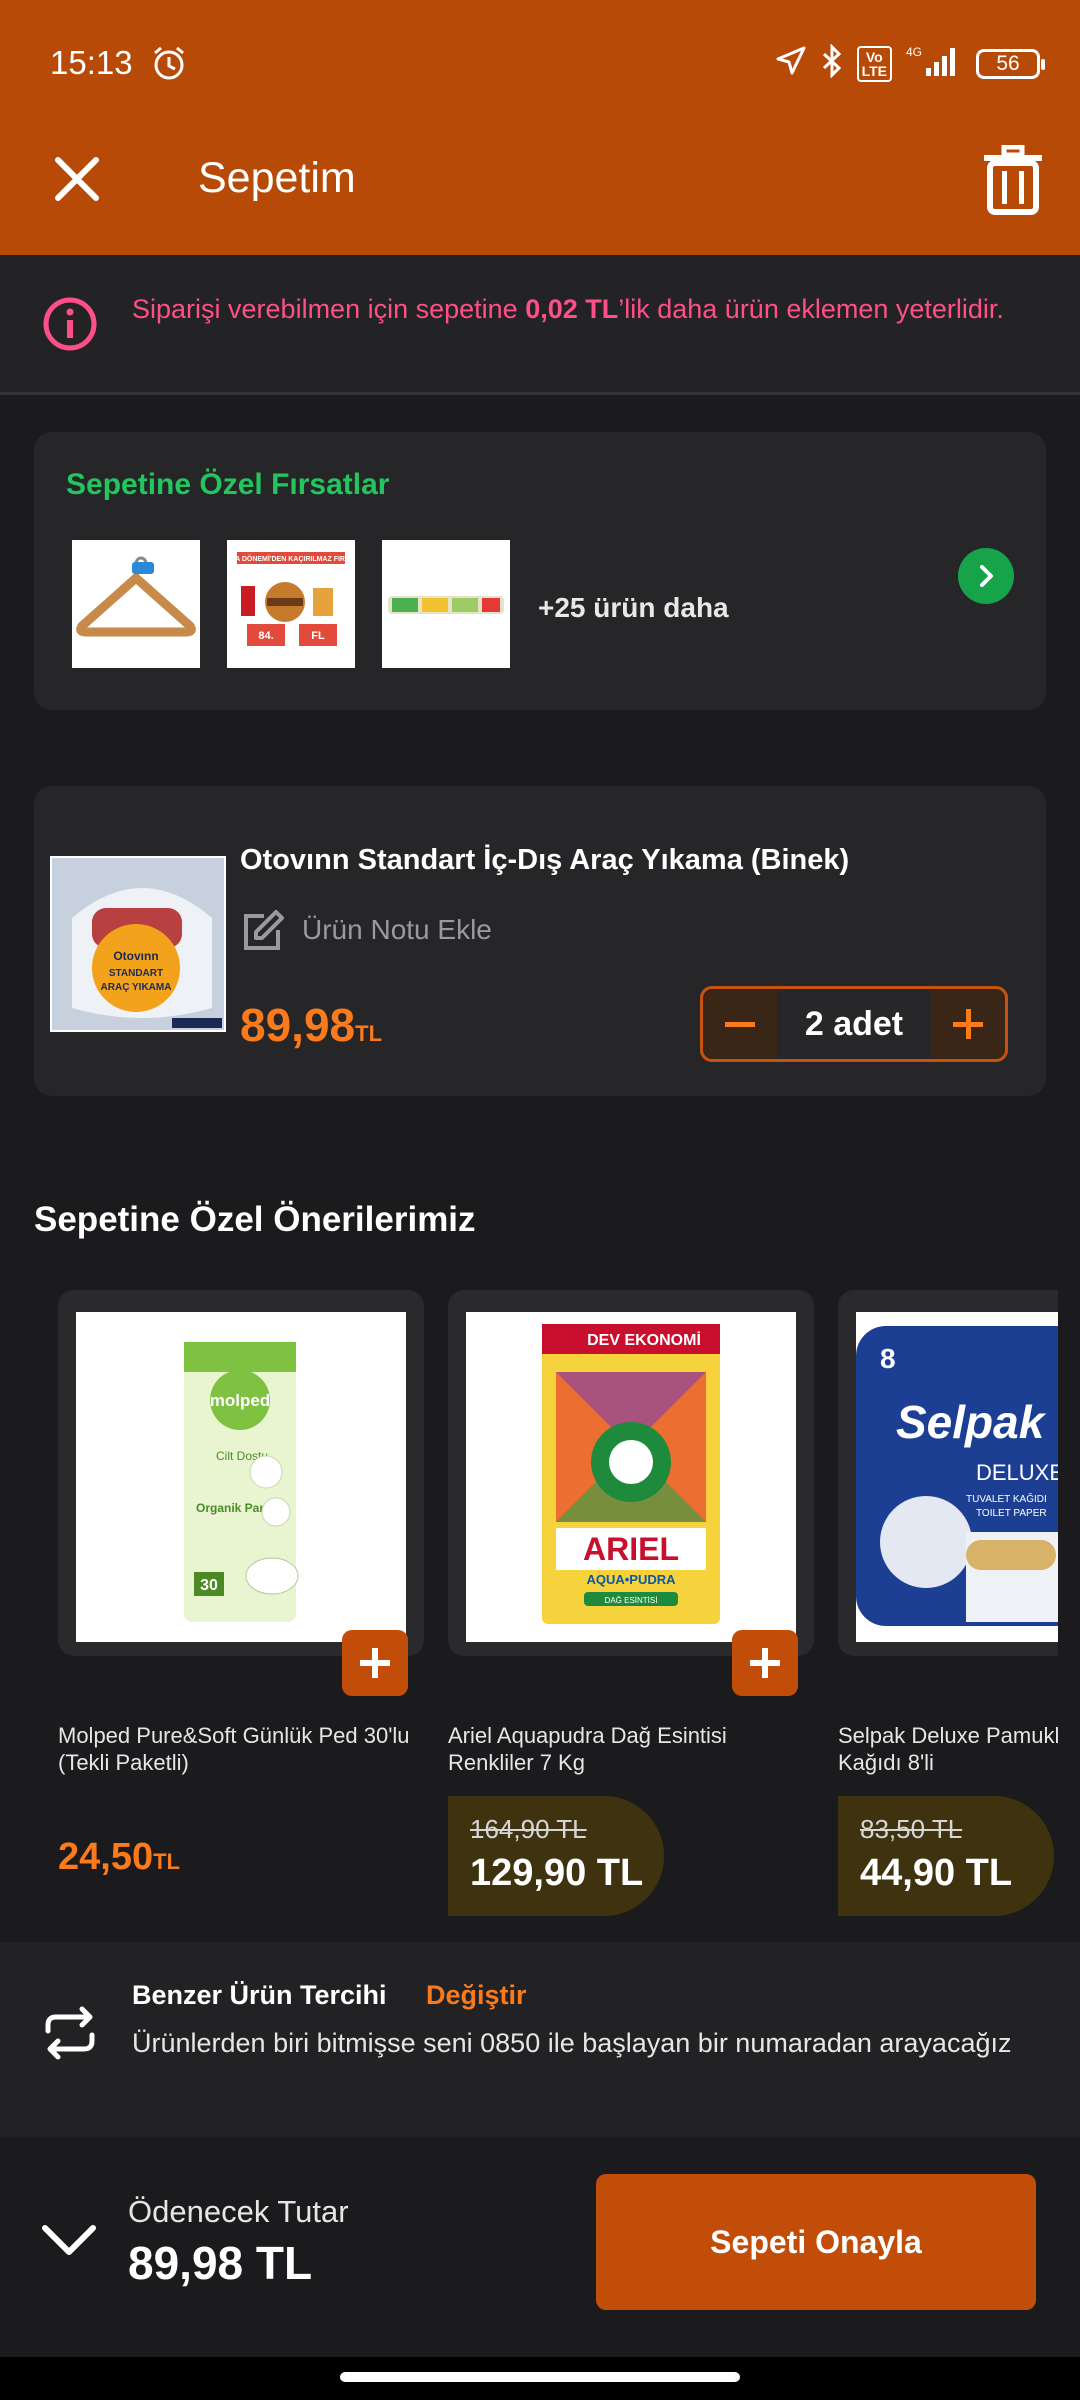 Image resolution: width=1080 pixels, height=2400 pixels. I want to click on svg-text: STANDART, so click(136, 973).